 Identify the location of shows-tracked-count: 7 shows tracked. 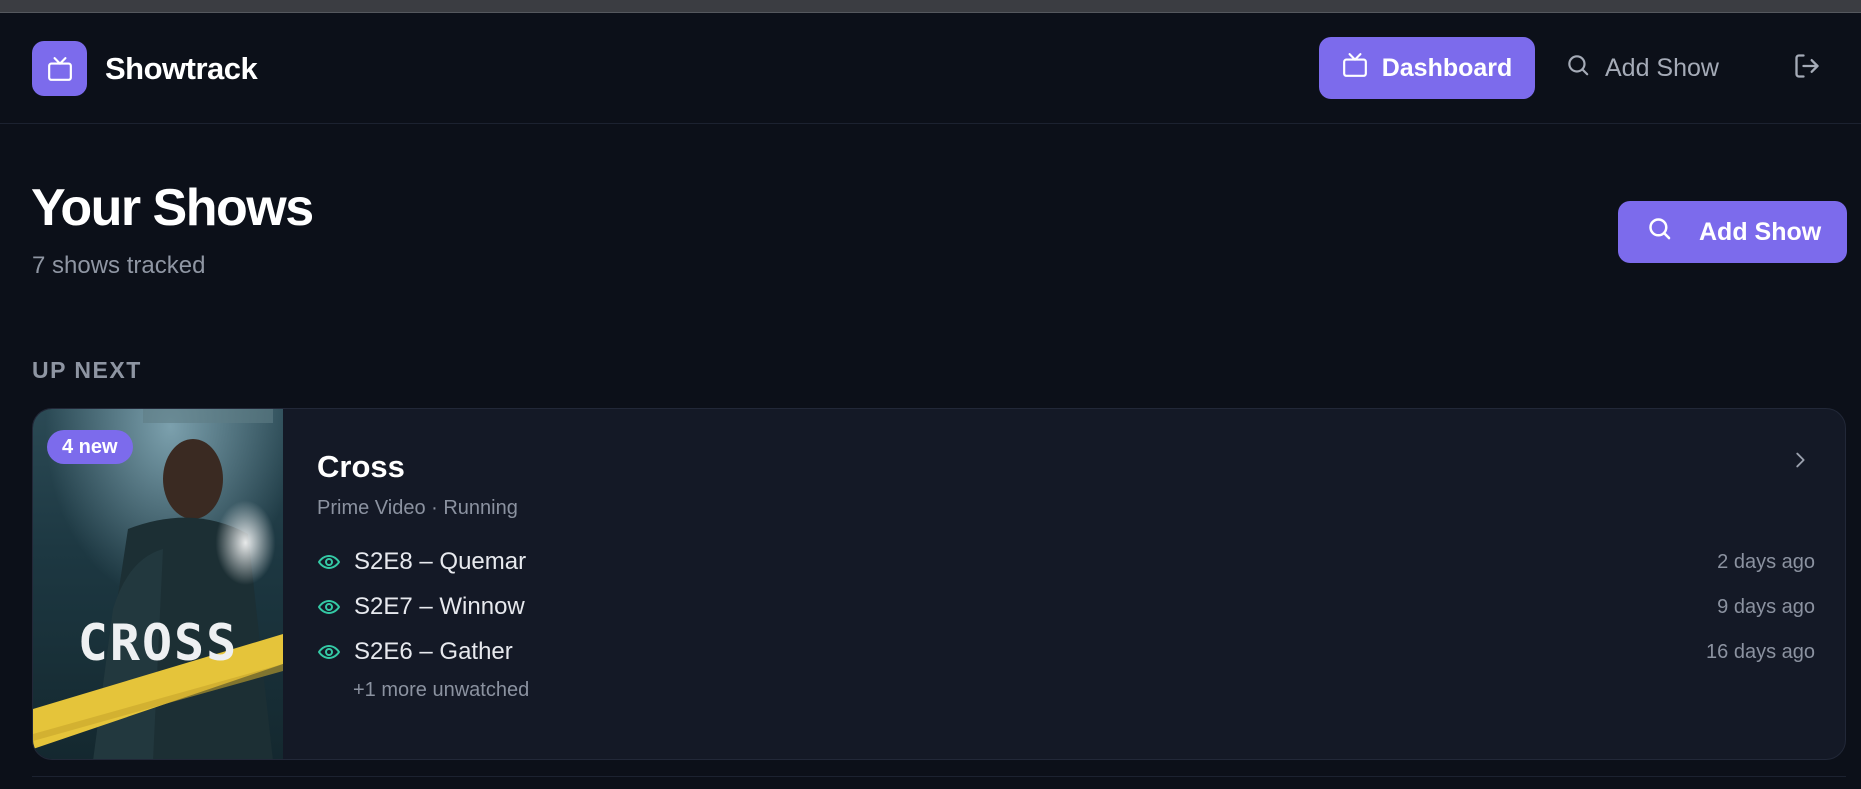
(119, 265).